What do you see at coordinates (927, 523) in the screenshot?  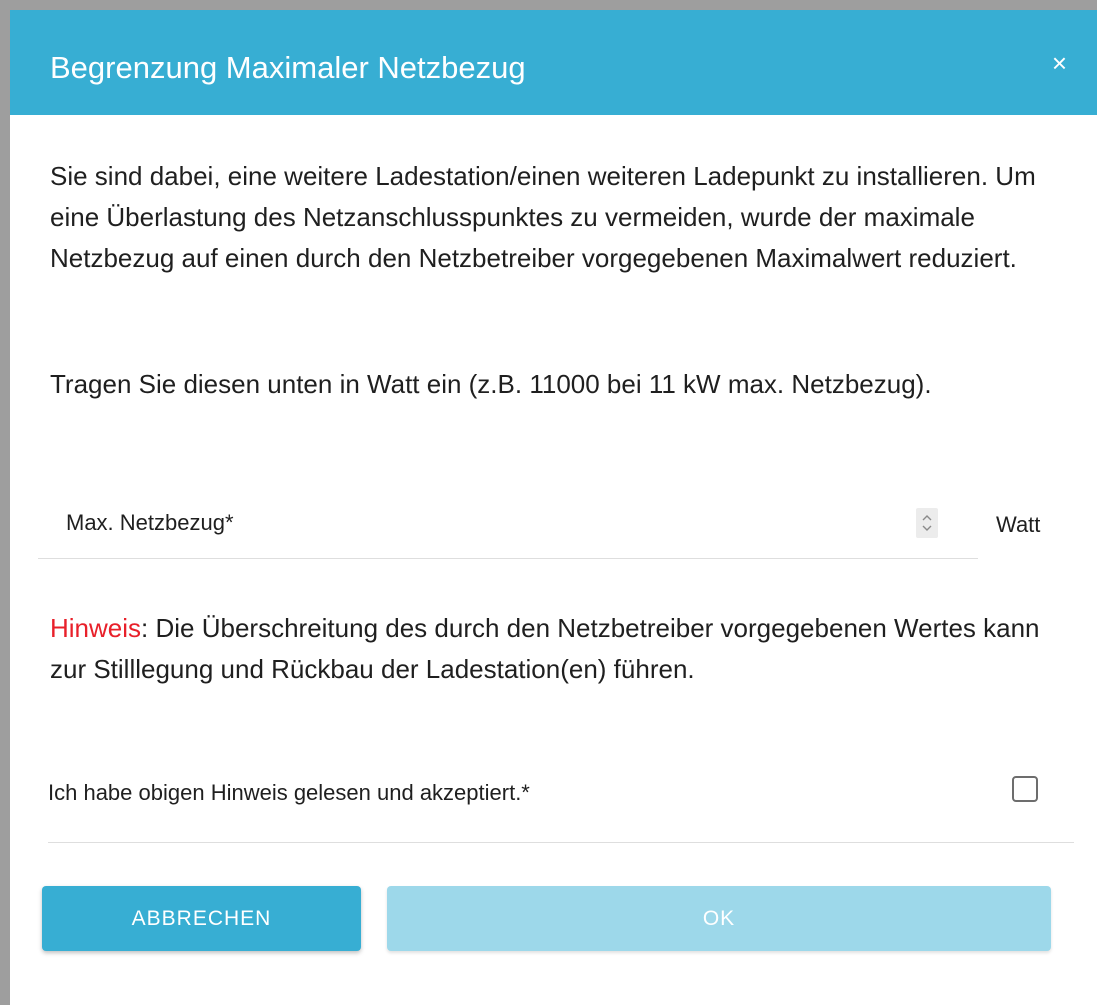 I see `spinner-arrows-icon` at bounding box center [927, 523].